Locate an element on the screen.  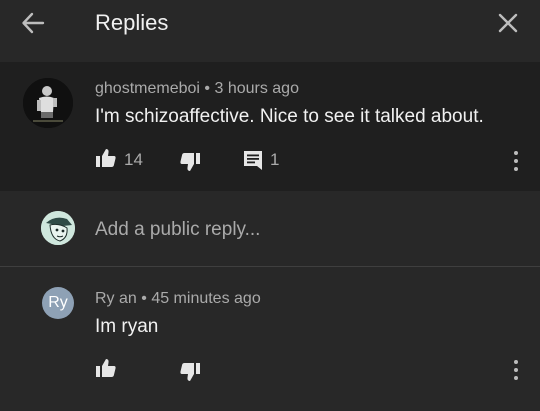
reply-time: 45 minutes ago is located at coordinates (206, 298).